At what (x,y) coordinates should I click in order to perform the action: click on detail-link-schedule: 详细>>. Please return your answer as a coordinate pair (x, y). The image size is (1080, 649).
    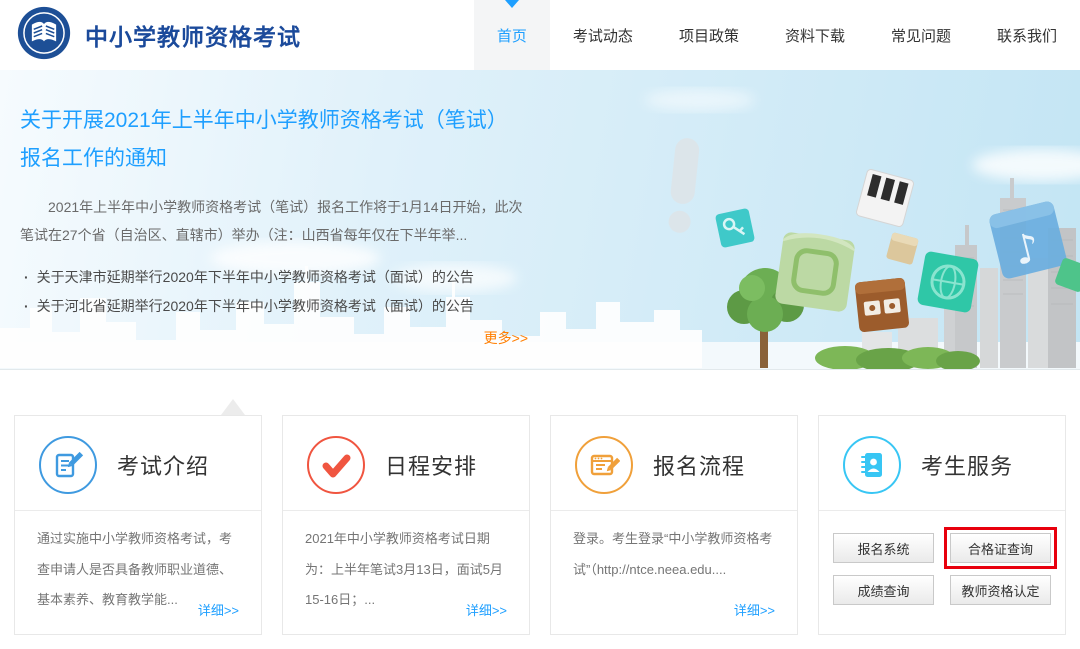
    Looking at the image, I should click on (486, 609).